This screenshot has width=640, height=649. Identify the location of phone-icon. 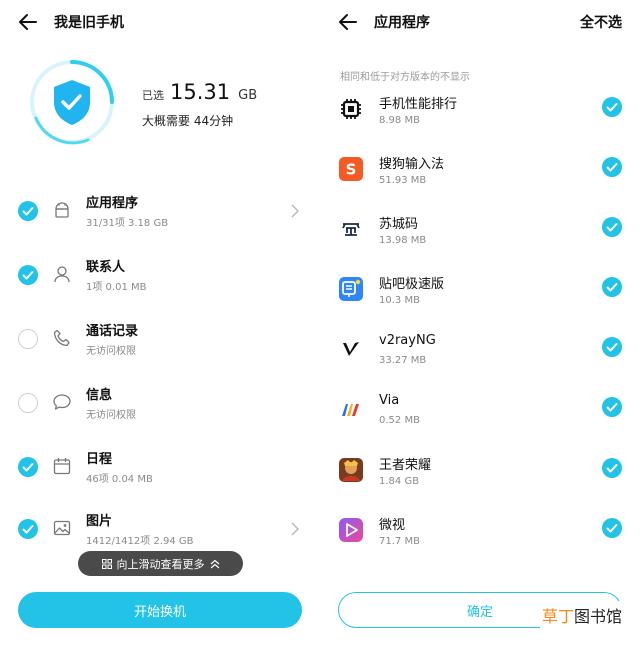
(61, 338).